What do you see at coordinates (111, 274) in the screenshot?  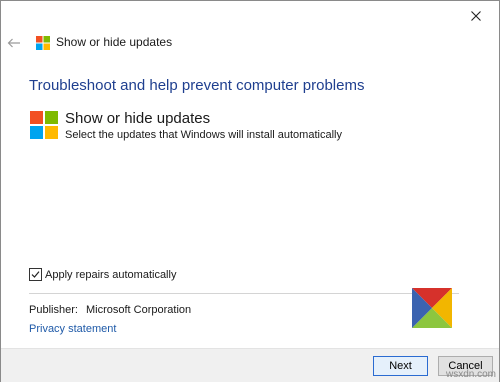 I see `apply-repairs-label: Apply repairs automatically` at bounding box center [111, 274].